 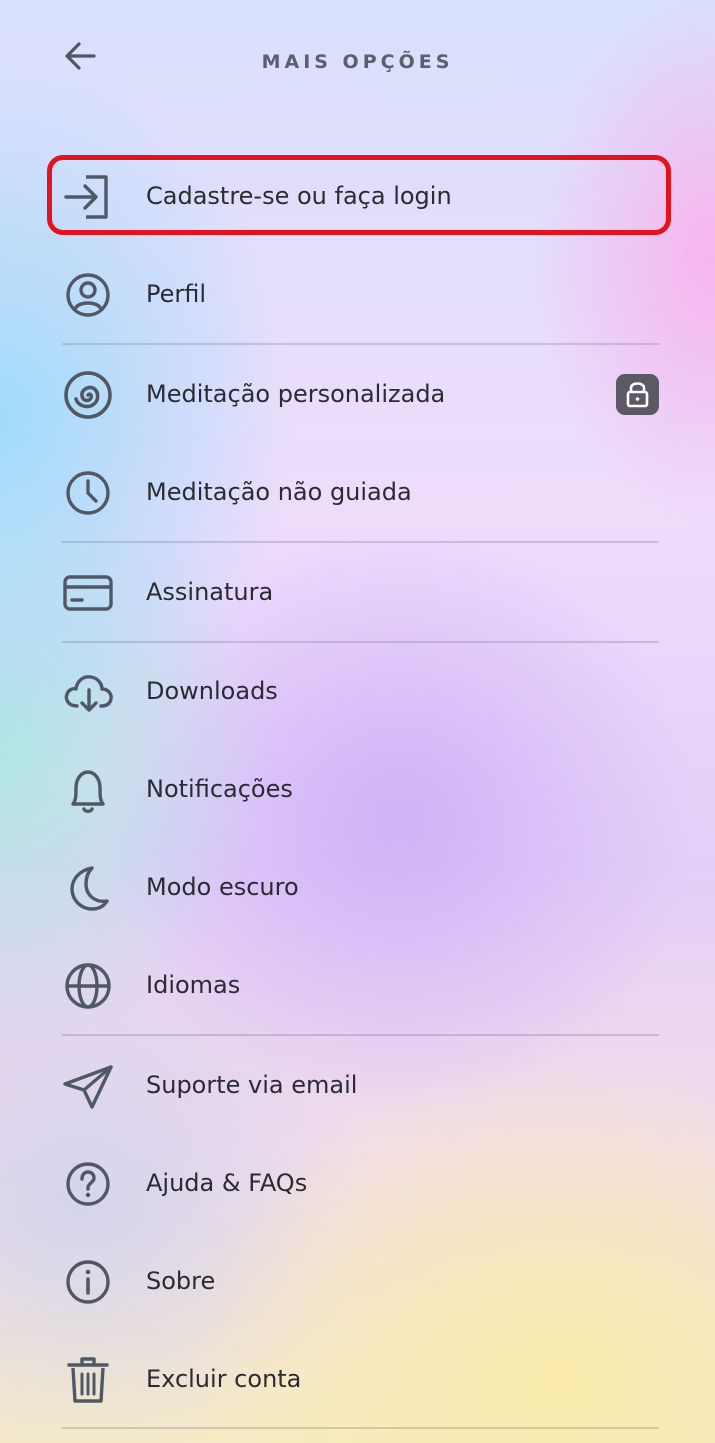 I want to click on menu-item-label: Sobre, so click(x=181, y=1281).